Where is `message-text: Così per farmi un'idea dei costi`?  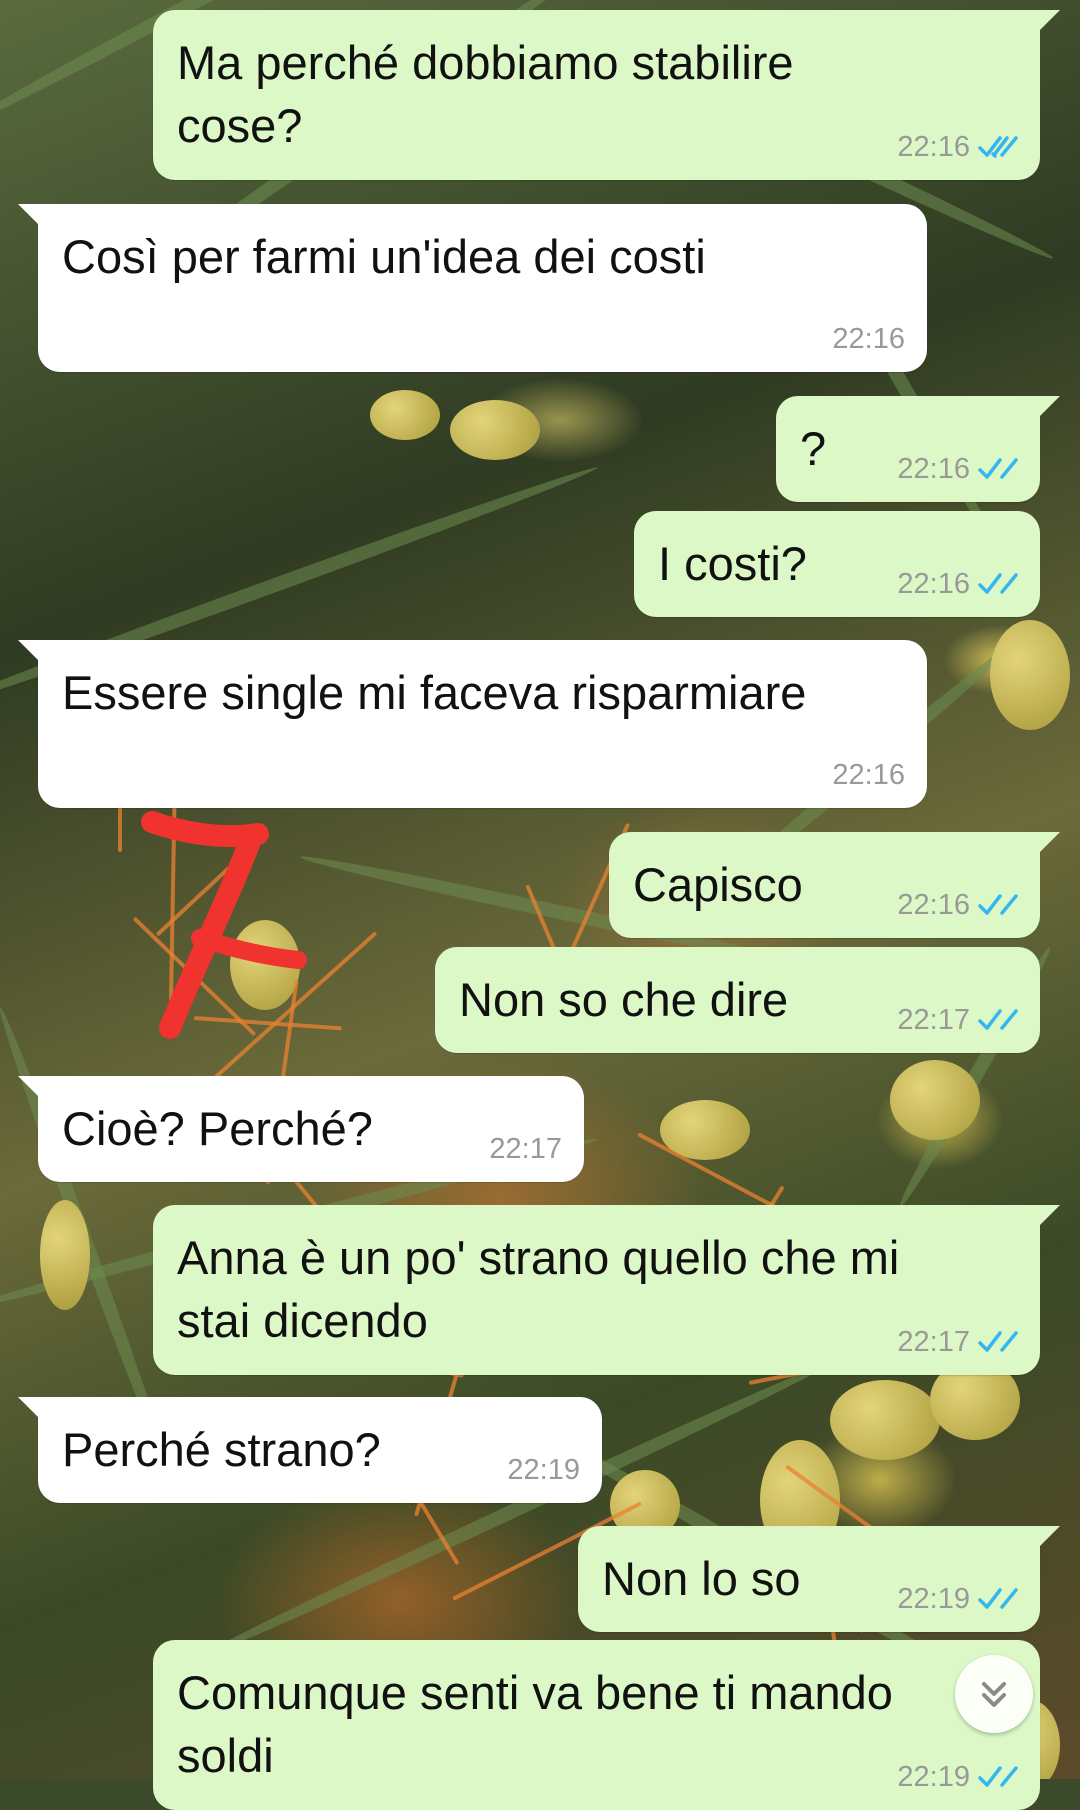 message-text: Così per farmi un'idea dei costi is located at coordinates (384, 256).